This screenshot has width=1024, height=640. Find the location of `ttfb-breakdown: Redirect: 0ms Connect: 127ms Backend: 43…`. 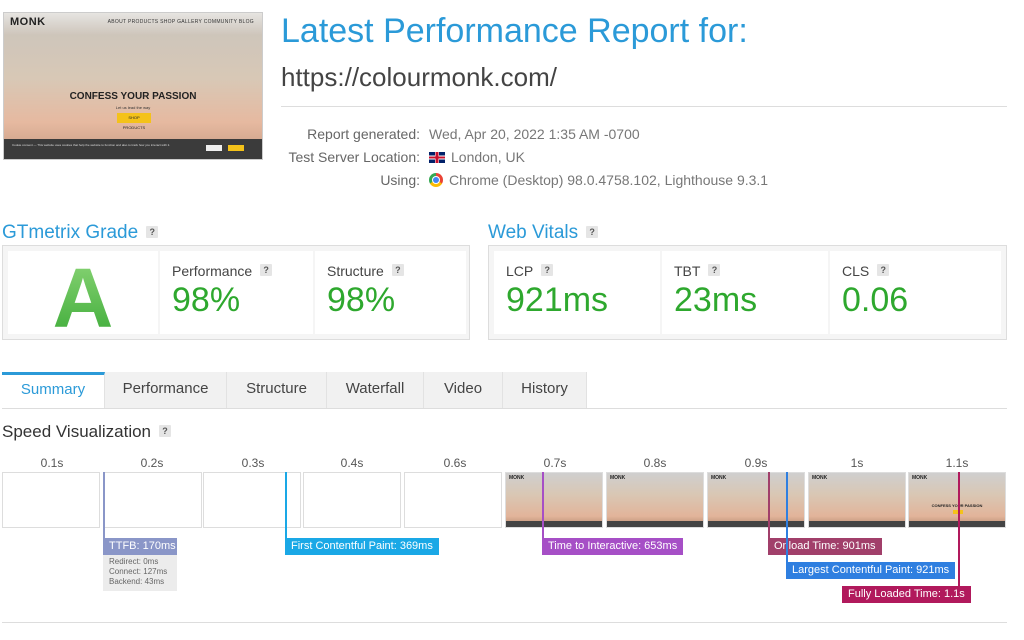

ttfb-breakdown: Redirect: 0ms Connect: 127ms Backend: 43… is located at coordinates (140, 573).